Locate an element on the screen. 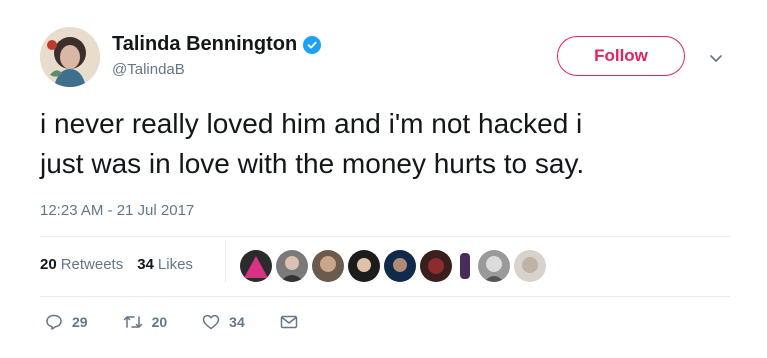 This screenshot has width=767, height=358. heart-icon is located at coordinates (211, 322).